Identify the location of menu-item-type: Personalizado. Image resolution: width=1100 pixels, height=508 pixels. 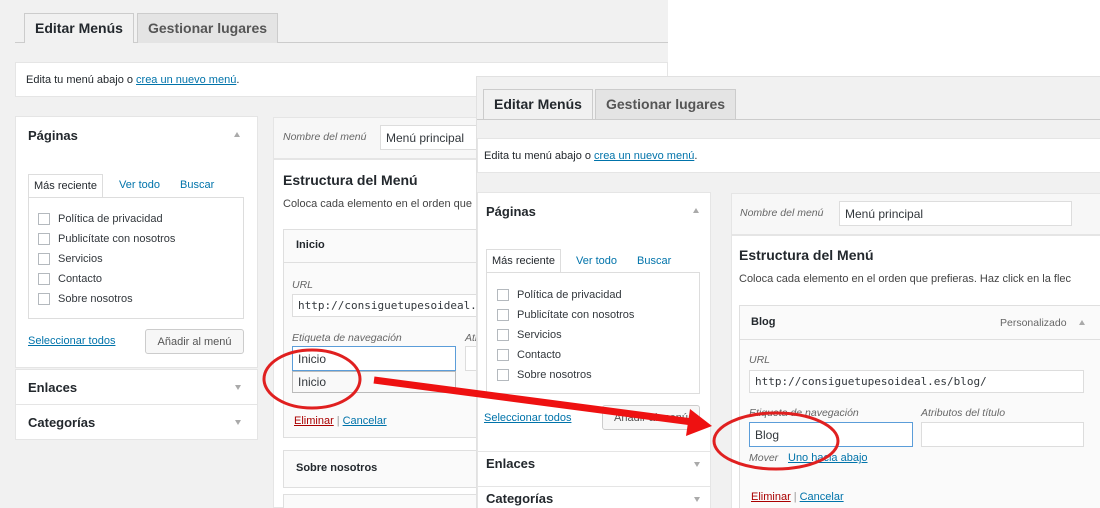
(1033, 323).